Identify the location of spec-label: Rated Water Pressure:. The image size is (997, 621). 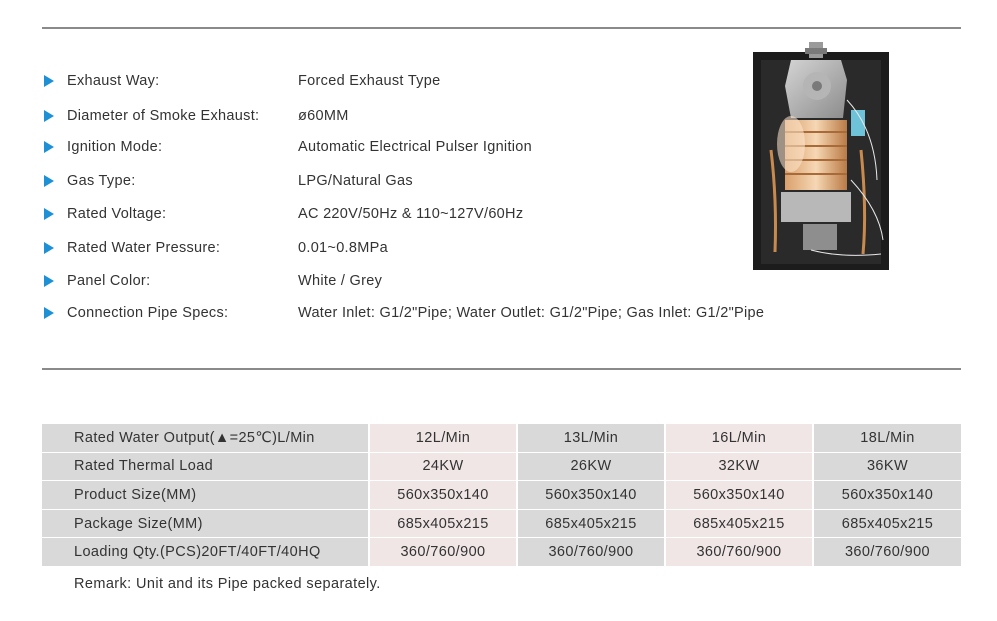
(144, 248).